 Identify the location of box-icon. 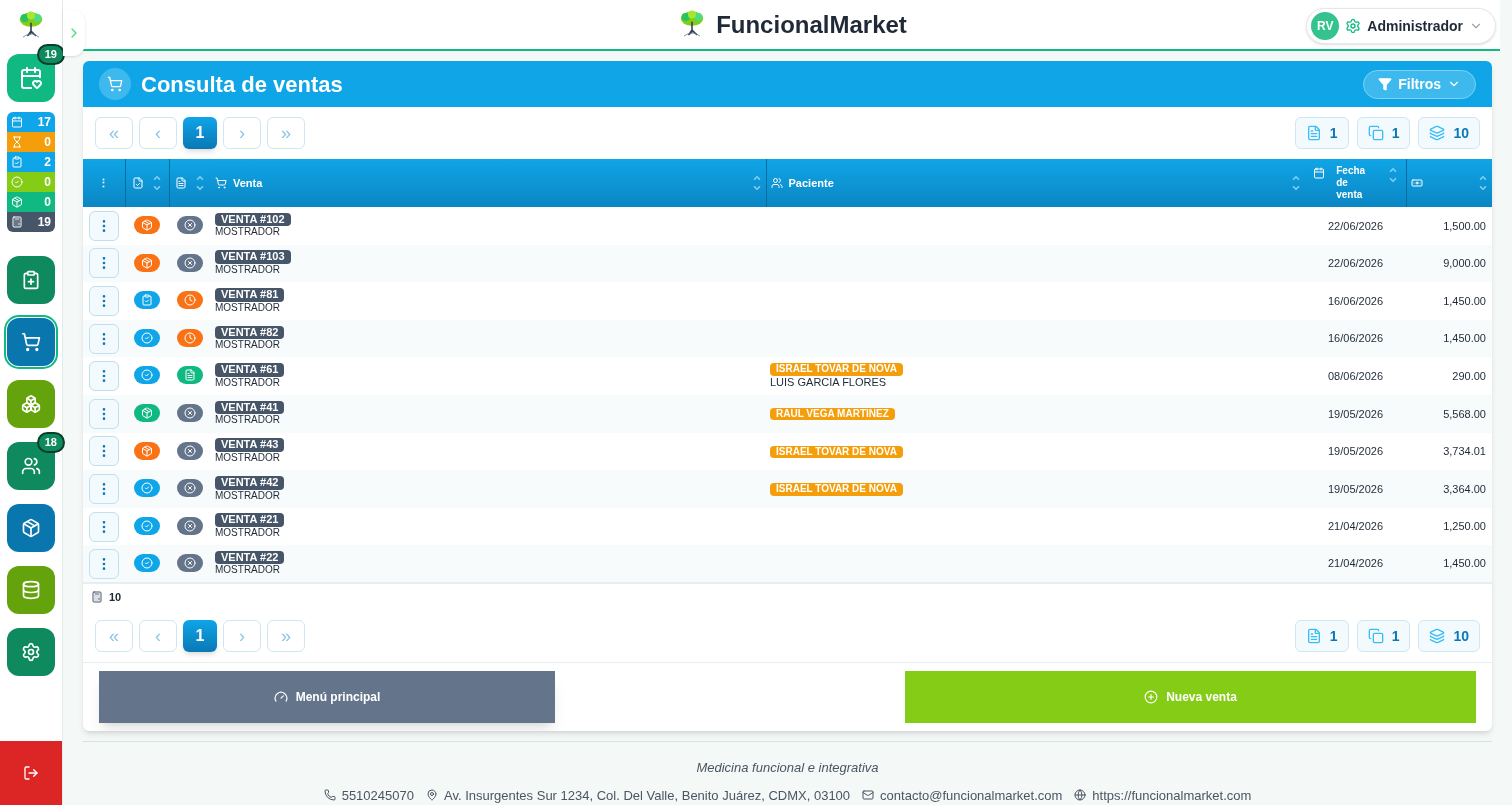
(147, 262).